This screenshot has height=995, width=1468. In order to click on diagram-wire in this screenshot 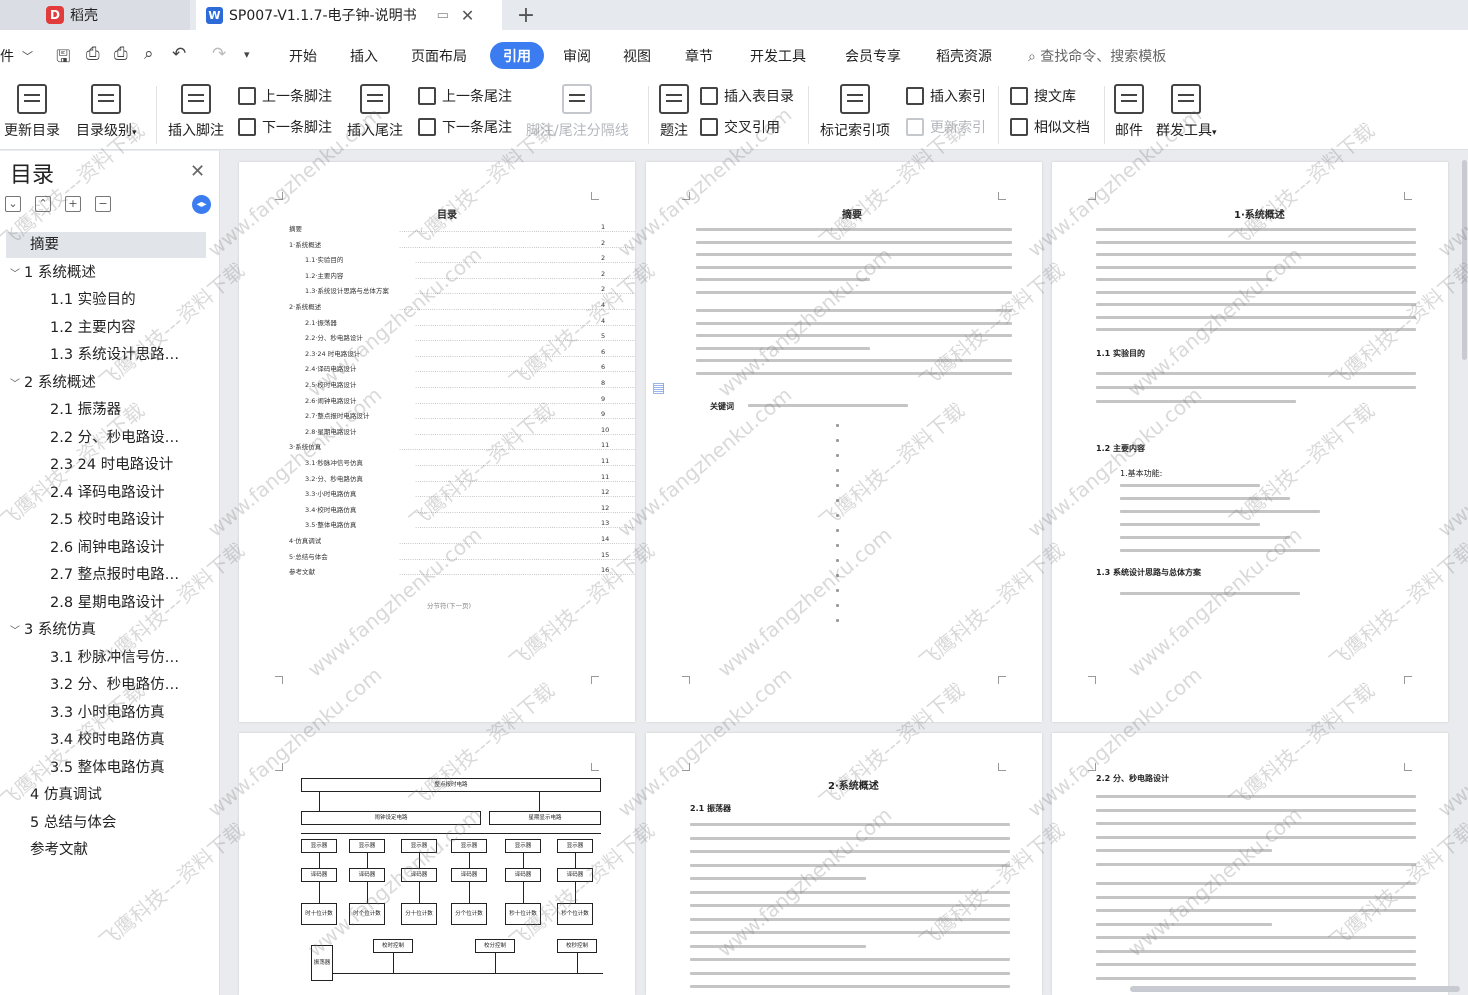, I will do `click(419, 860)`.